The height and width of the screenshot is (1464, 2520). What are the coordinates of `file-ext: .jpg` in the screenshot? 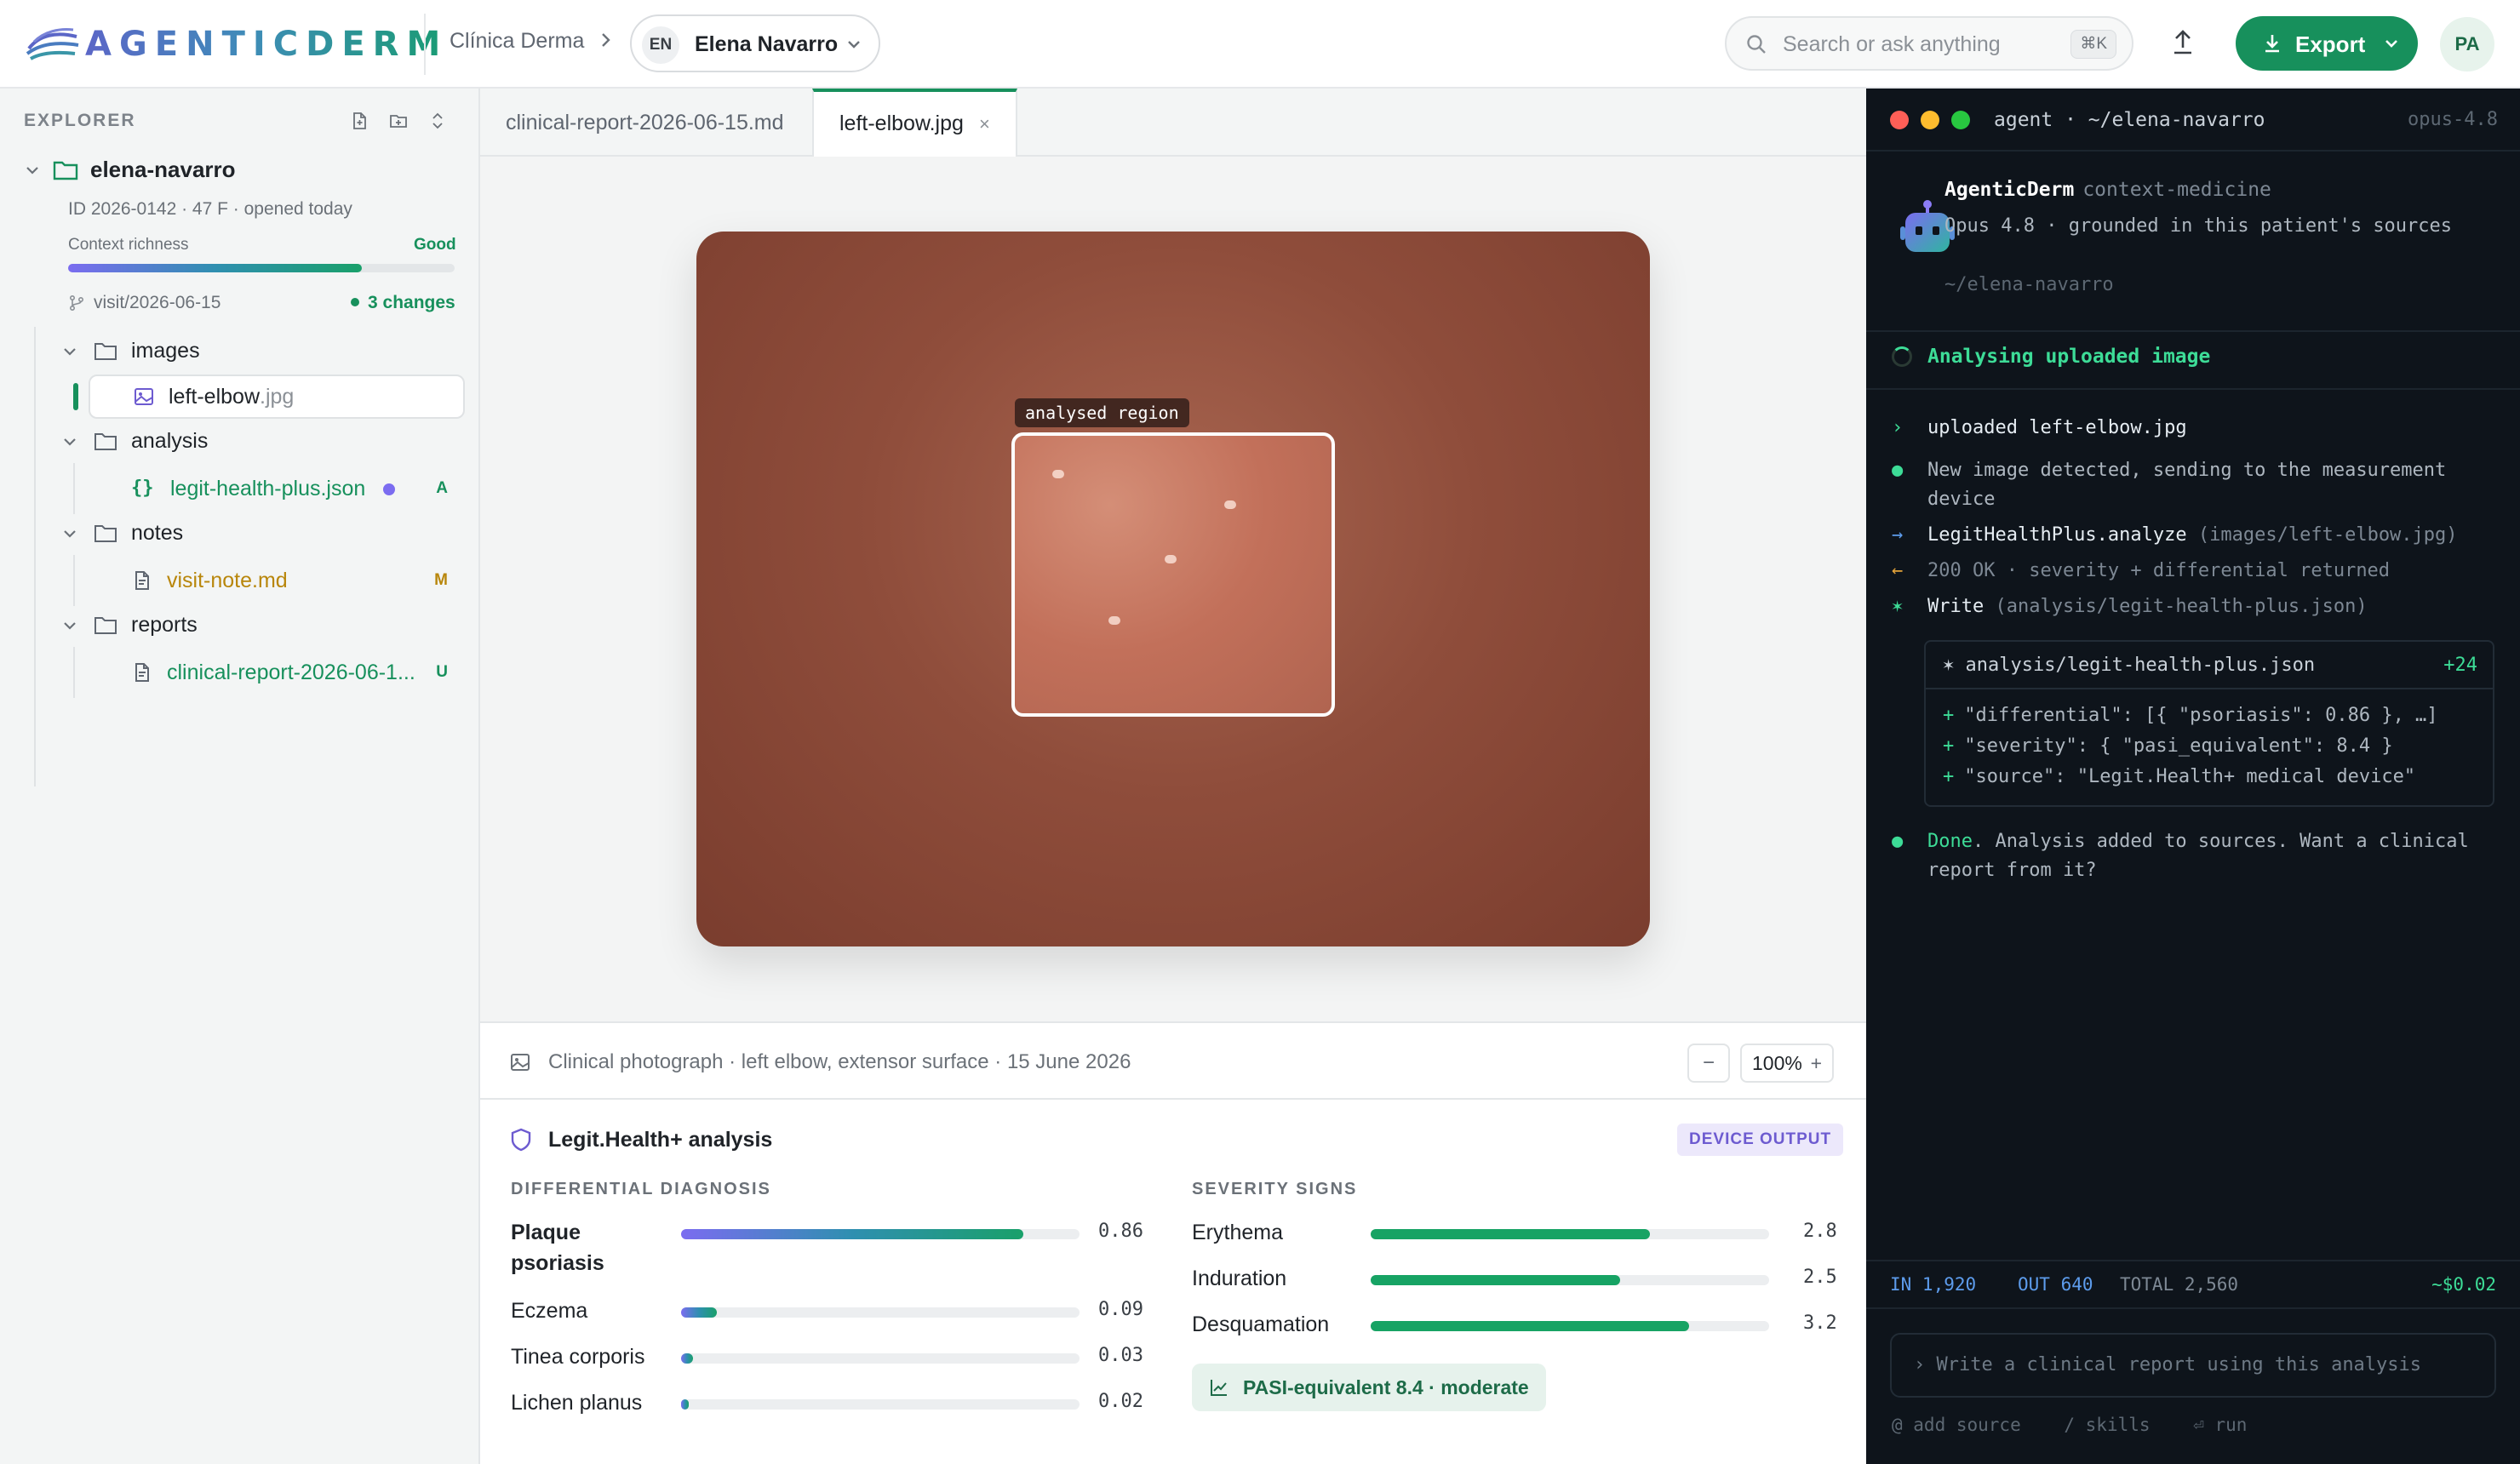 It's located at (277, 396).